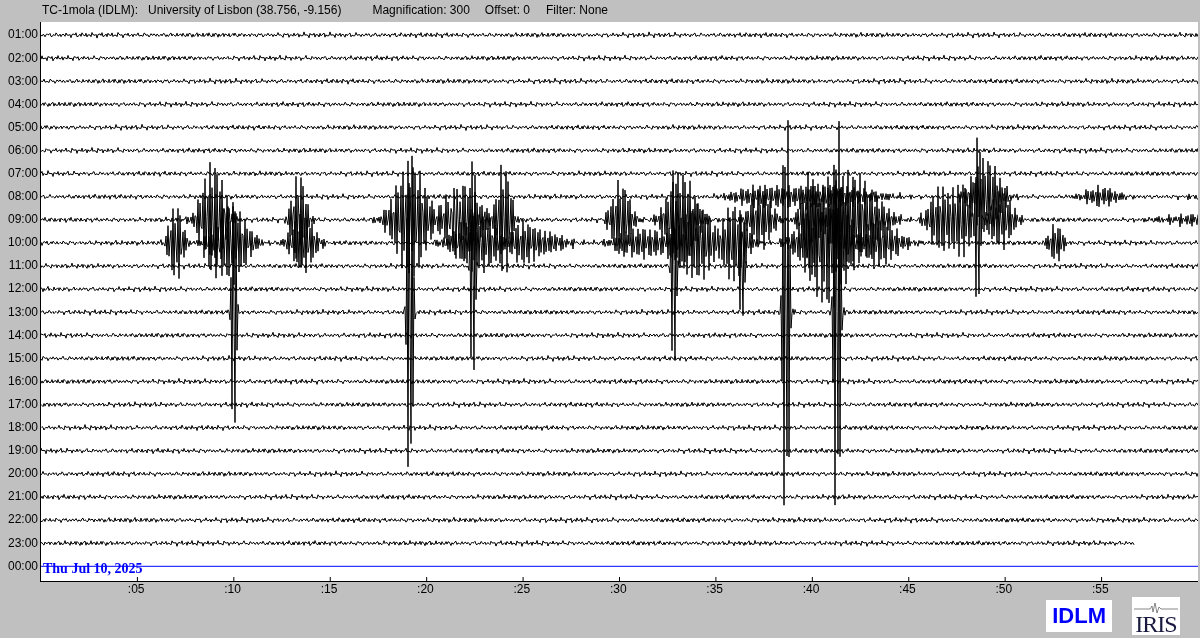 Image resolution: width=1200 pixels, height=638 pixels. What do you see at coordinates (22, 543) in the screenshot?
I see `hour-label: 23:00` at bounding box center [22, 543].